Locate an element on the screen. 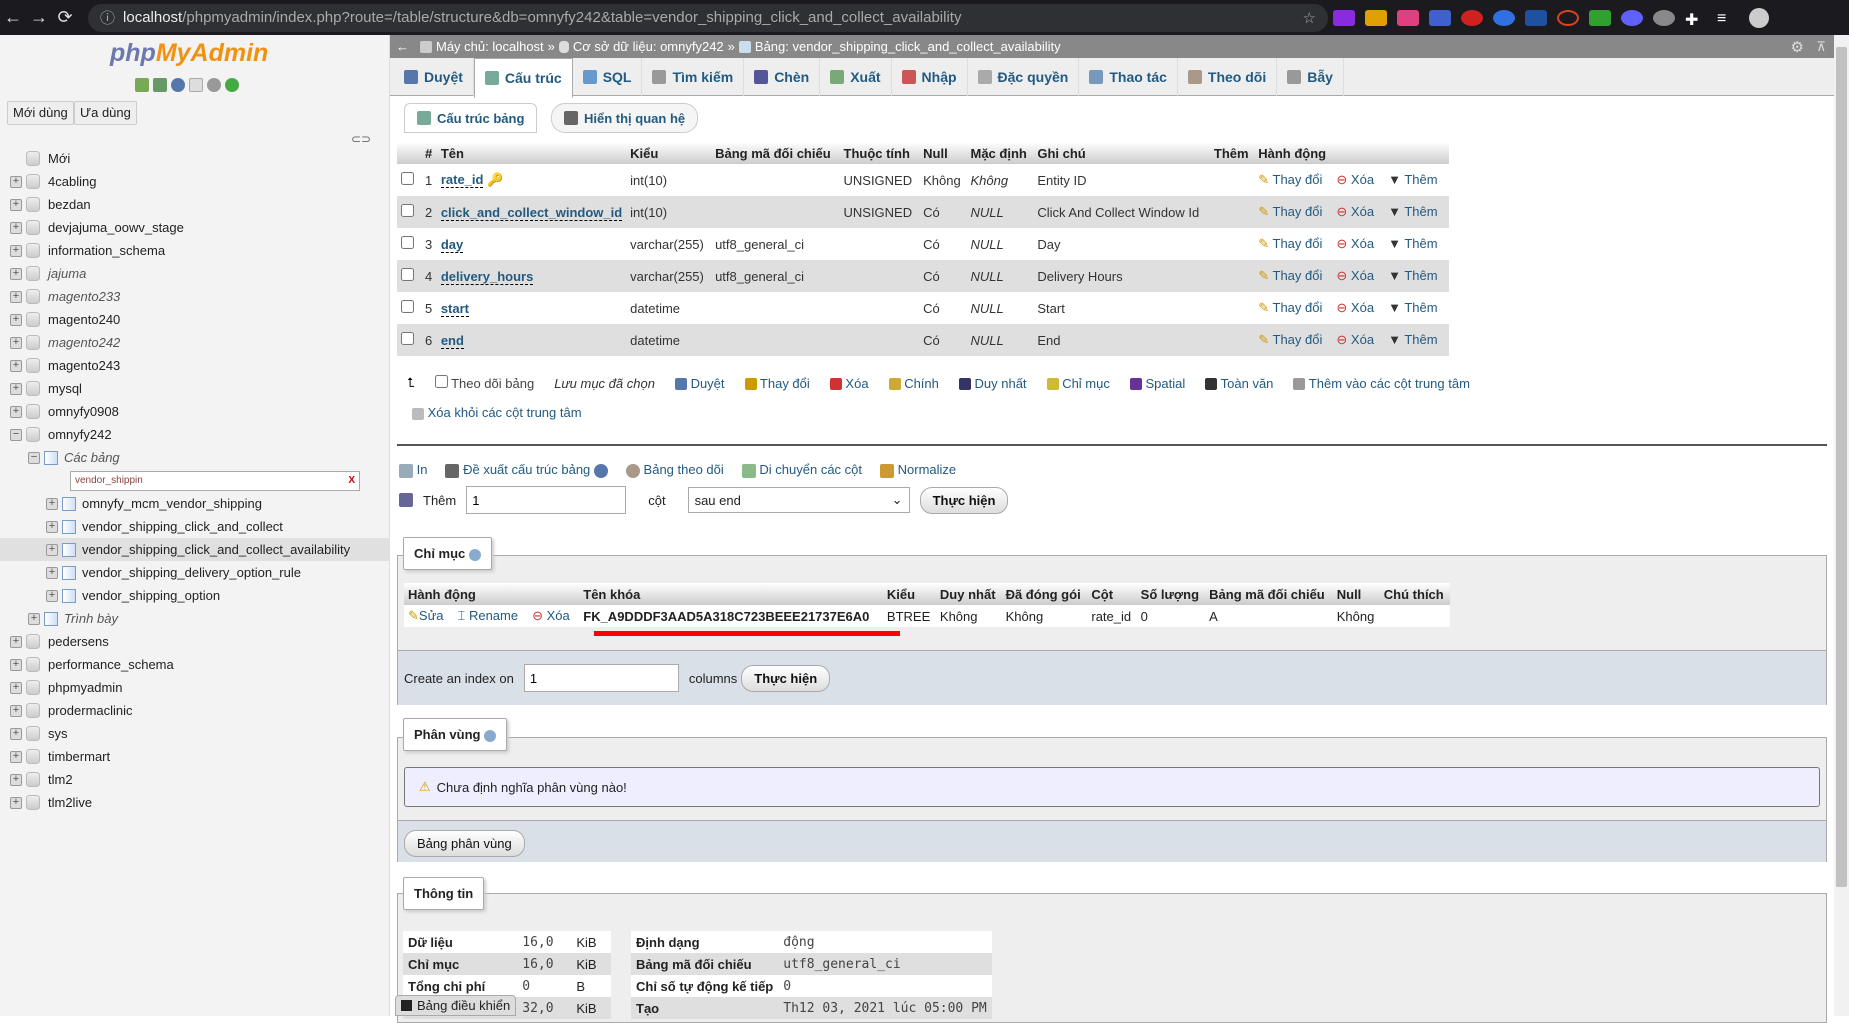 Image resolution: width=1849 pixels, height=1023 pixels. tree-item: + pedersens is located at coordinates (195, 641).